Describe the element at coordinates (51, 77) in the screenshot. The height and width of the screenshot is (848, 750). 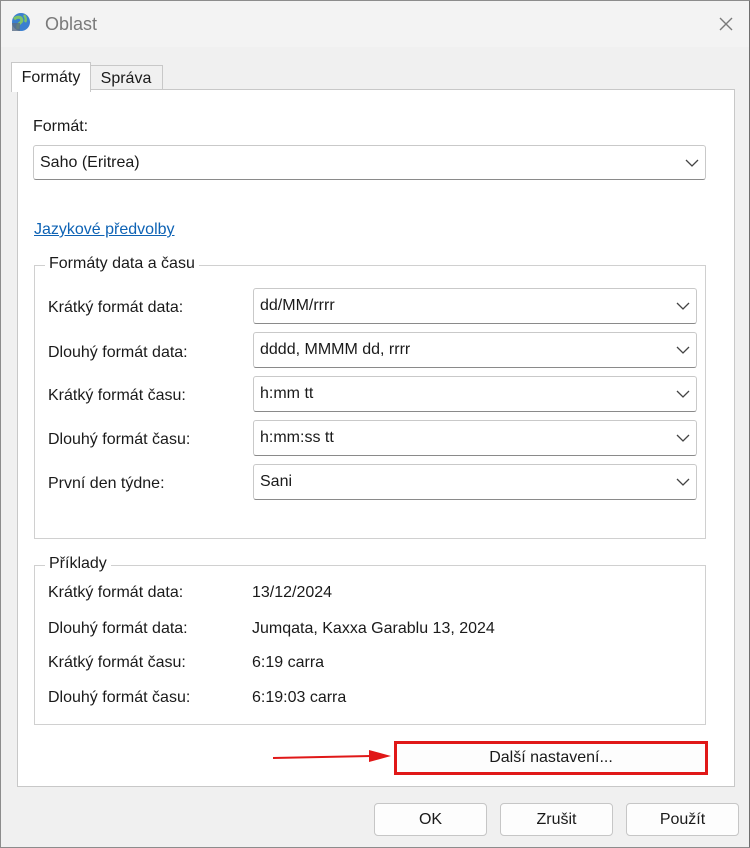
I see `tab-formats: Formáty` at that location.